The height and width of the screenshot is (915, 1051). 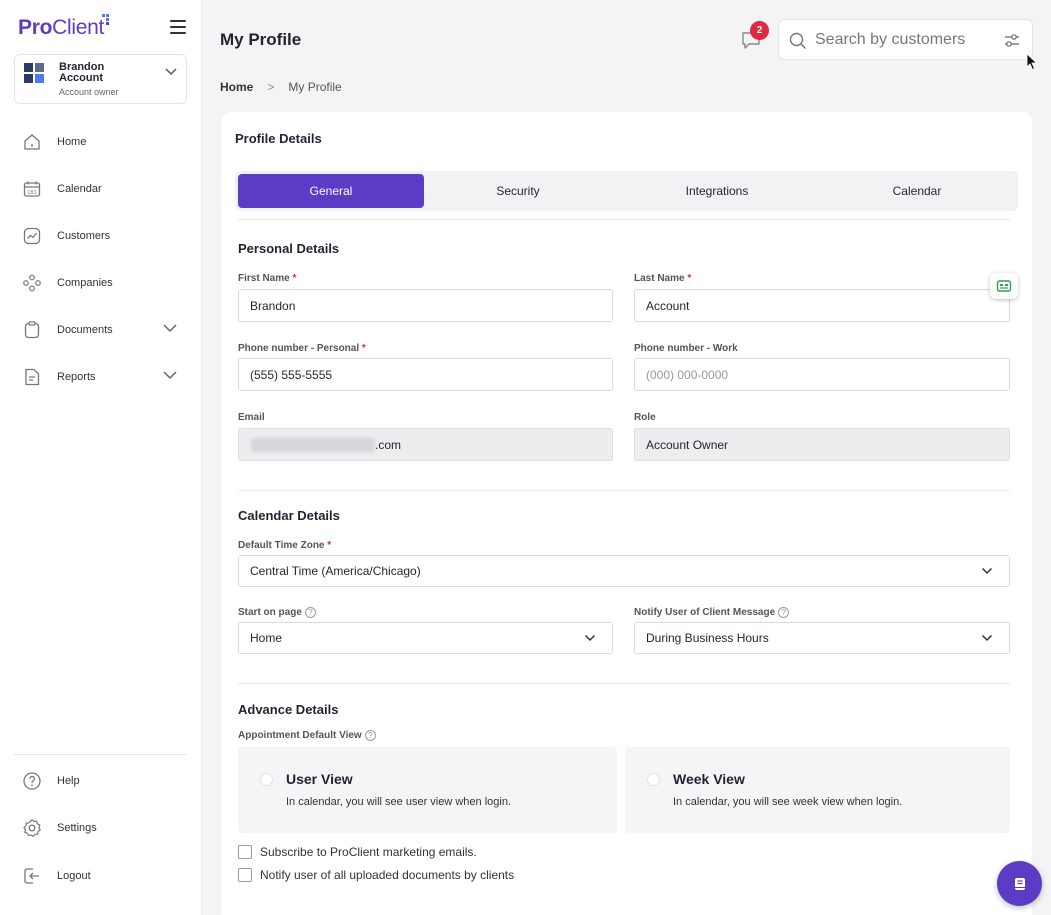 I want to click on nav-label: Home, so click(x=72, y=141).